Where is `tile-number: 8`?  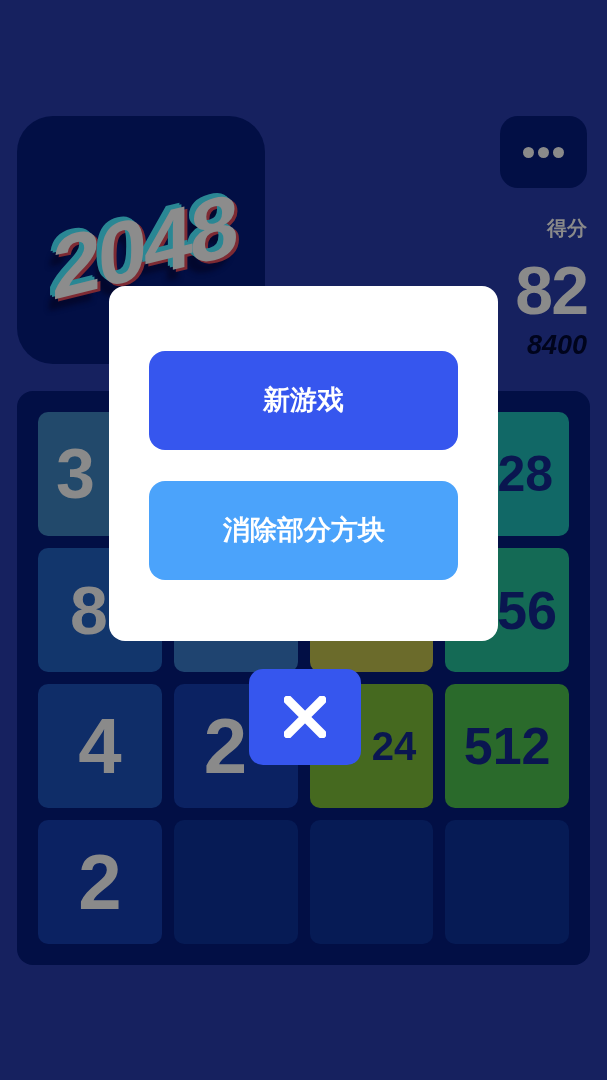
tile-number: 8 is located at coordinates (89, 610).